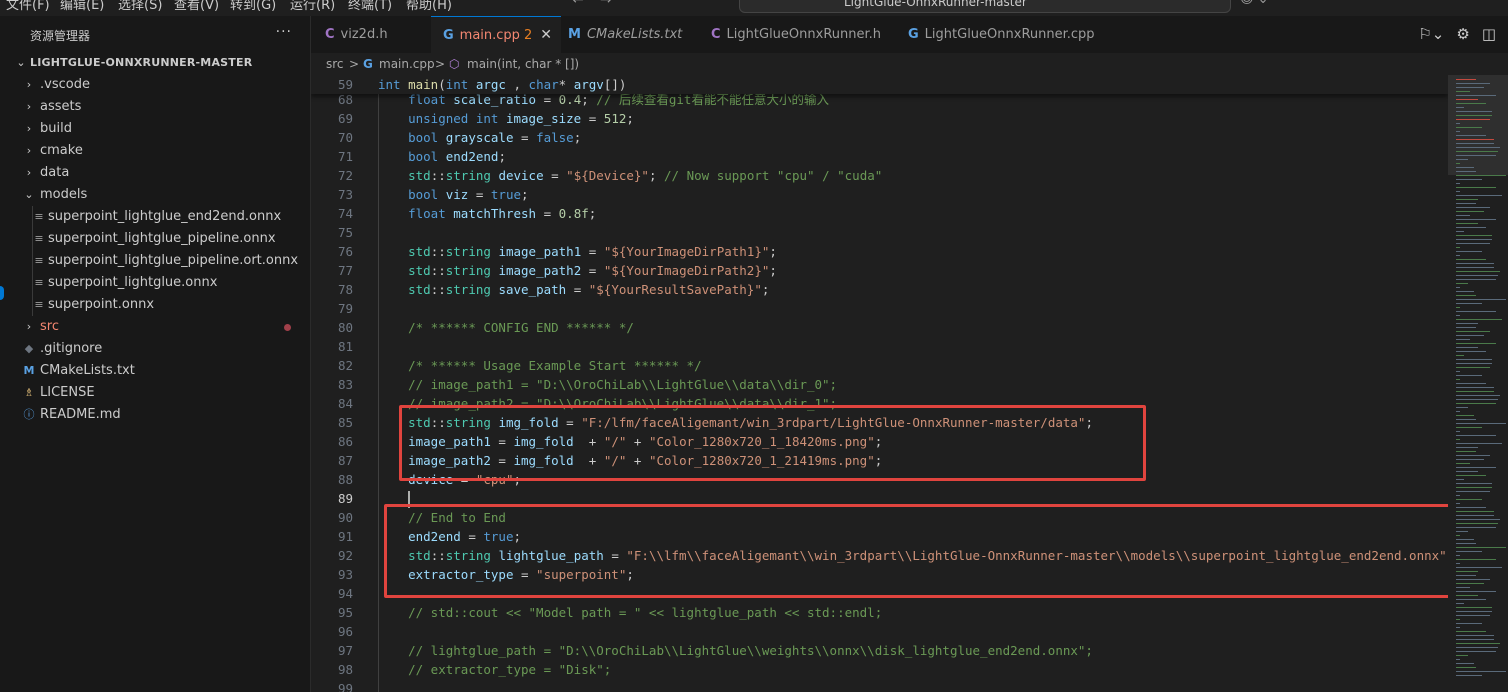 This screenshot has width=1508, height=692. What do you see at coordinates (253, 6) in the screenshot?
I see `menu-go: 转到(G)` at bounding box center [253, 6].